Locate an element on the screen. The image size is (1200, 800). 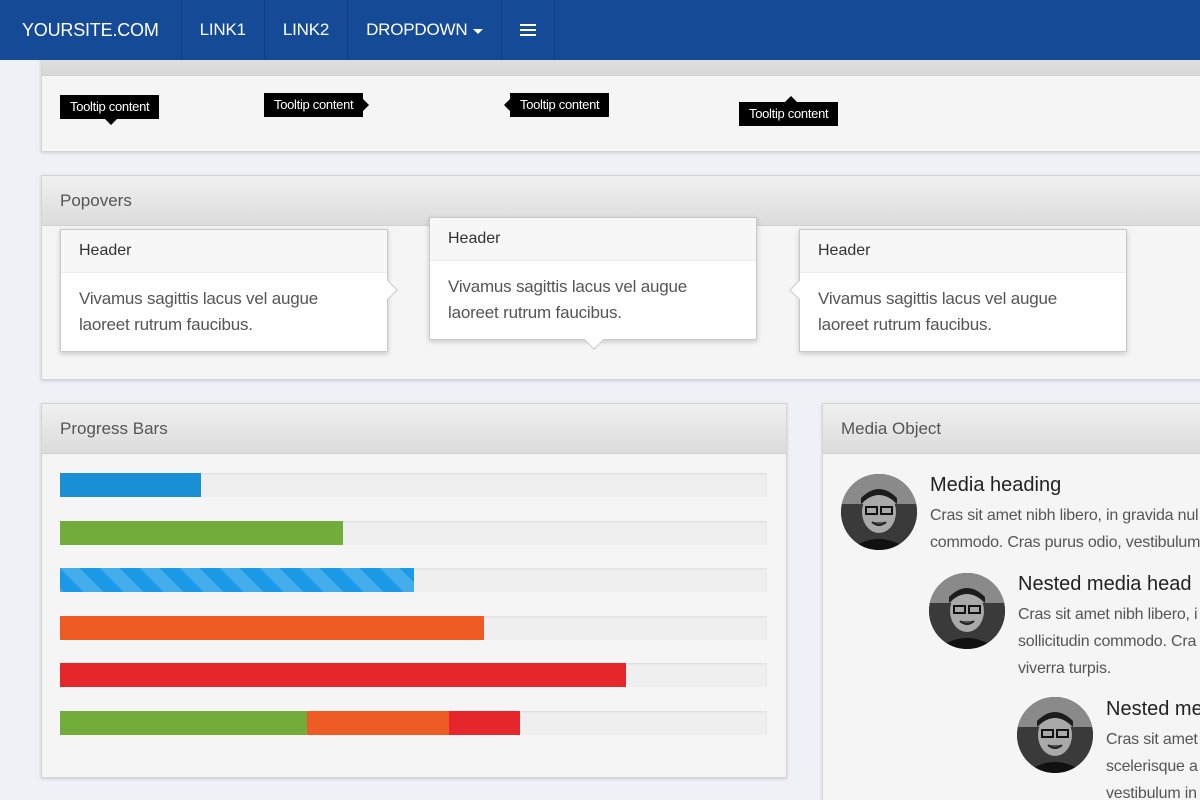
media-text-line: scelerisque a is located at coordinates (1152, 766).